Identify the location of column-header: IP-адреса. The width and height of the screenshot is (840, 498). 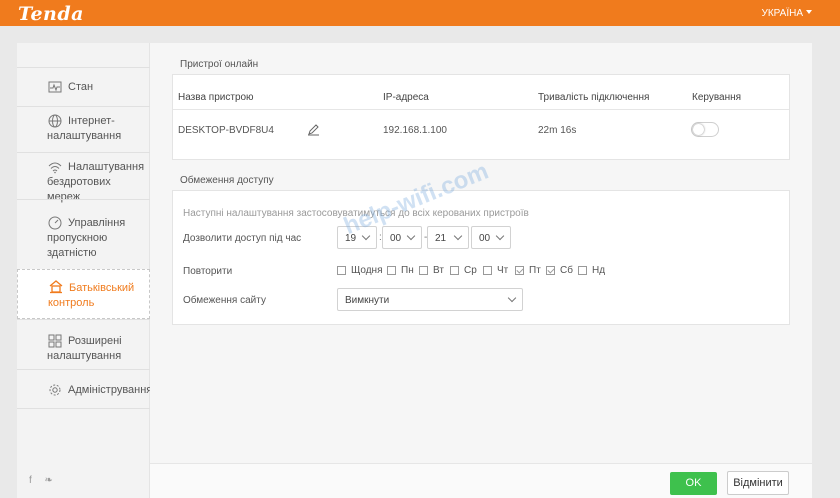
(406, 97).